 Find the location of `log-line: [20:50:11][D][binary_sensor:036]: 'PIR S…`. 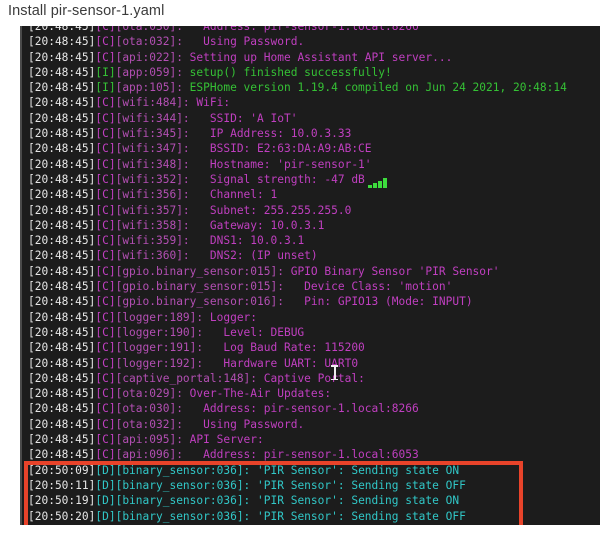

log-line: [20:50:11][D][binary_sensor:036]: 'PIR S… is located at coordinates (314, 485).